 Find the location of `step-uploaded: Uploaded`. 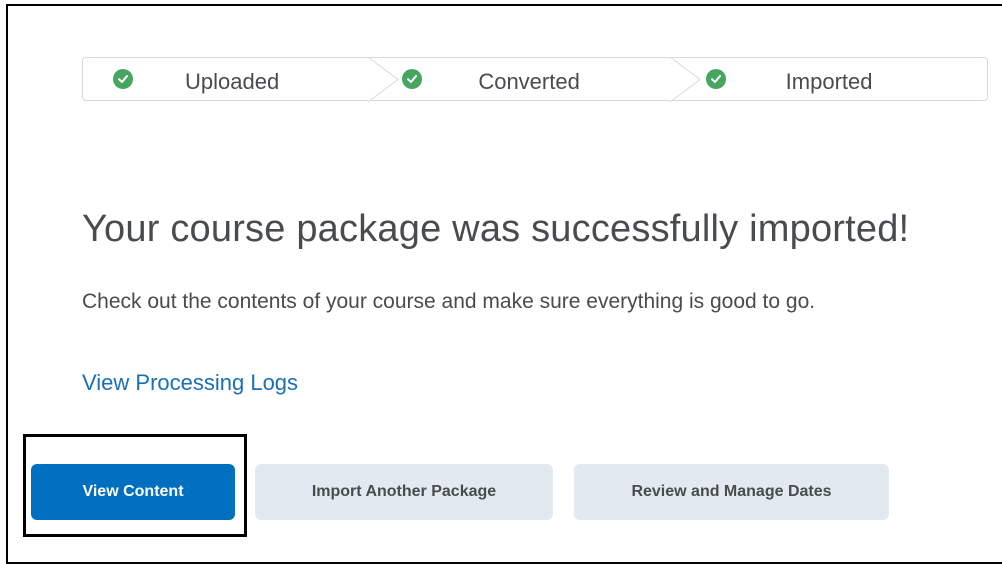

step-uploaded: Uploaded is located at coordinates (241, 79).